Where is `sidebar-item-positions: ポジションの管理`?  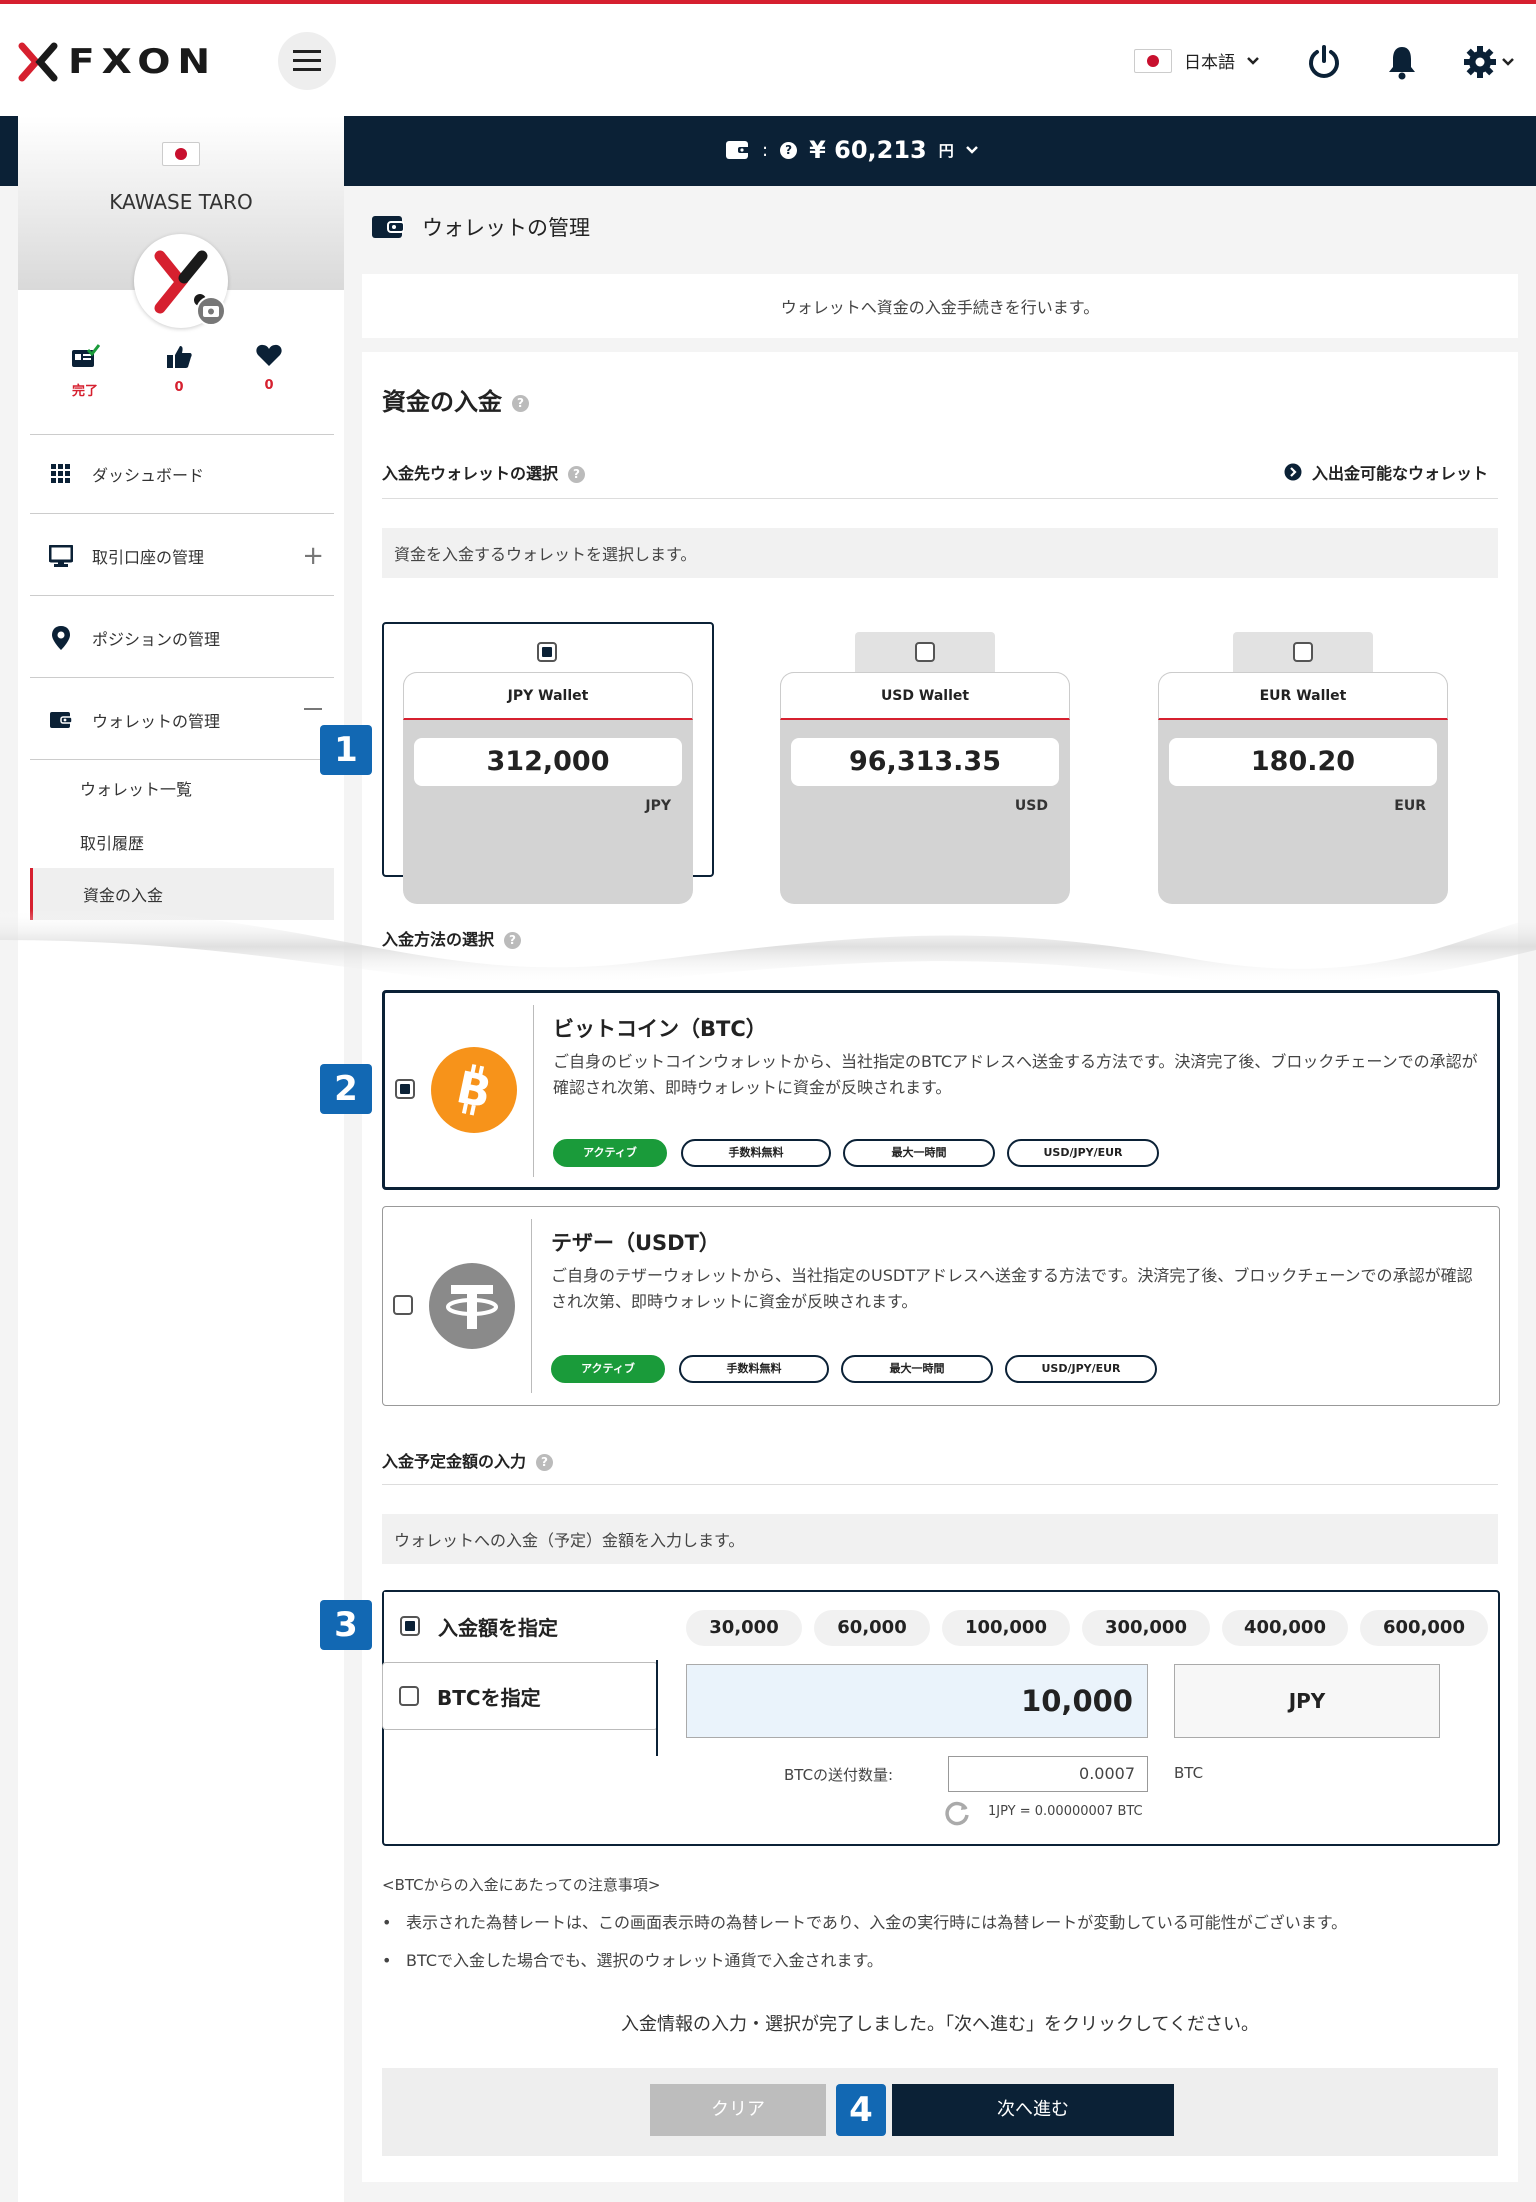 sidebar-item-positions: ポジションの管理 is located at coordinates (182, 638).